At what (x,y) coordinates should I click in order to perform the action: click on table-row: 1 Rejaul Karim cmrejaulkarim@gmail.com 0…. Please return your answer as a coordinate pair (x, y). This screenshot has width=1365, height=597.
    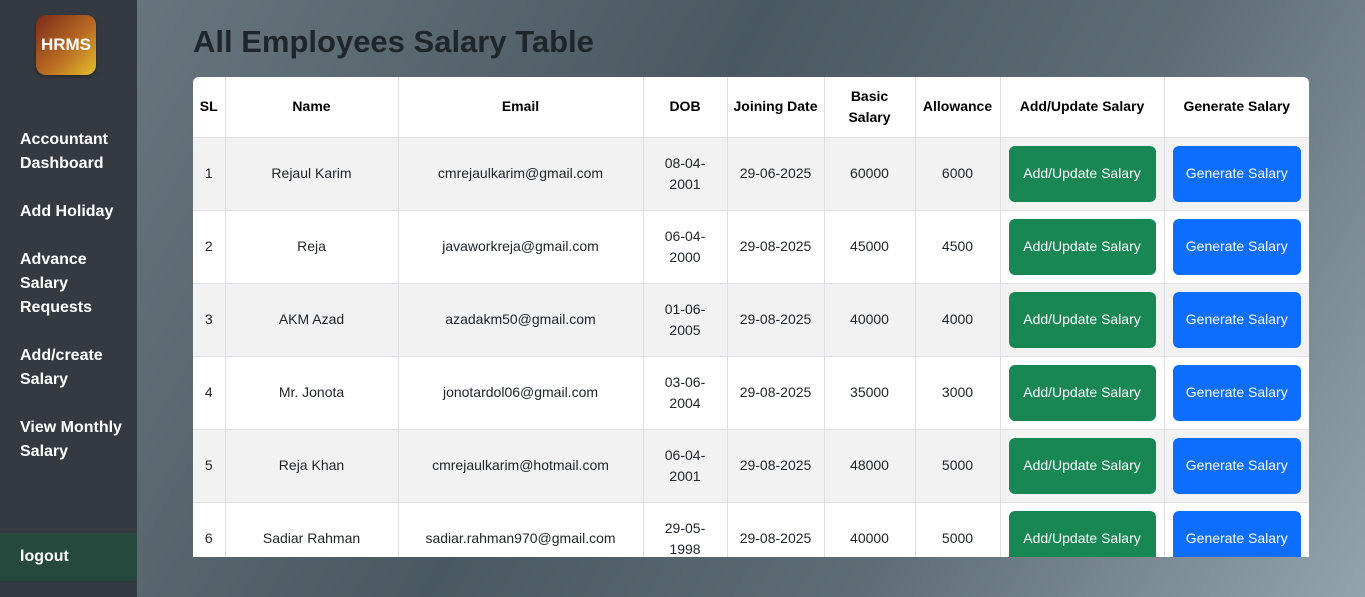
    Looking at the image, I should click on (751, 174).